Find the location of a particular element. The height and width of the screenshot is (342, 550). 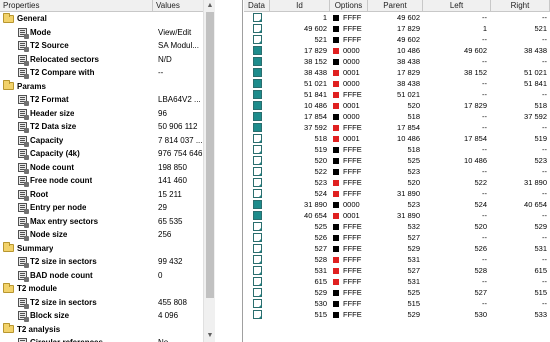

table-row: 525 FFFE 532 520 529 is located at coordinates (397, 226).